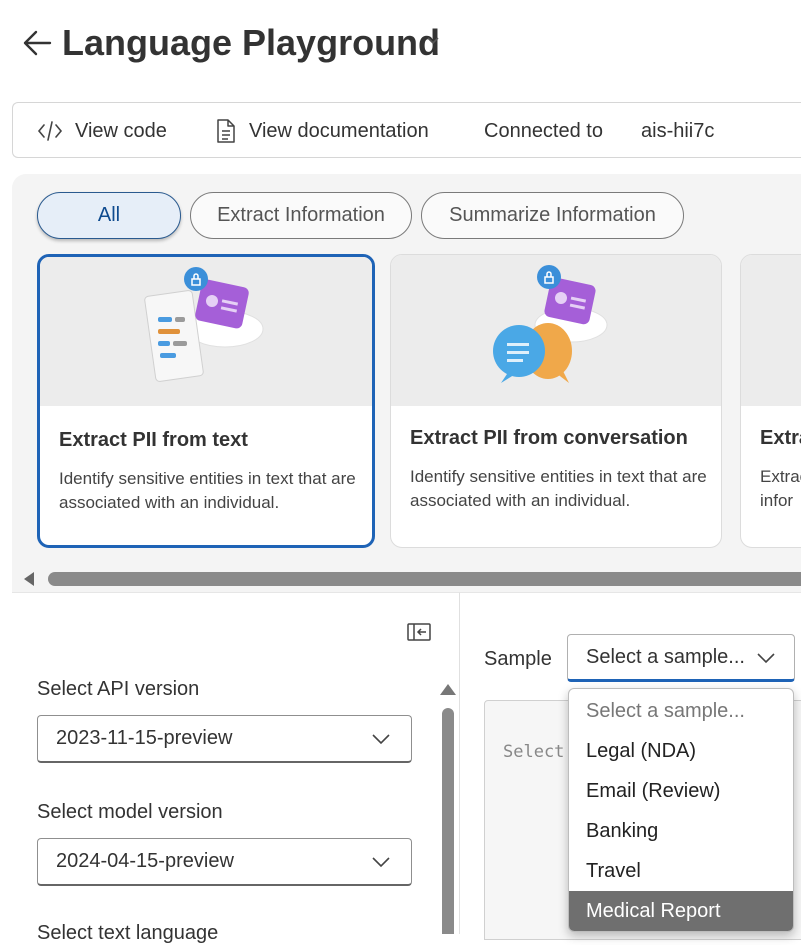  I want to click on model-version-value: 2024-04-15-preview, so click(145, 861).